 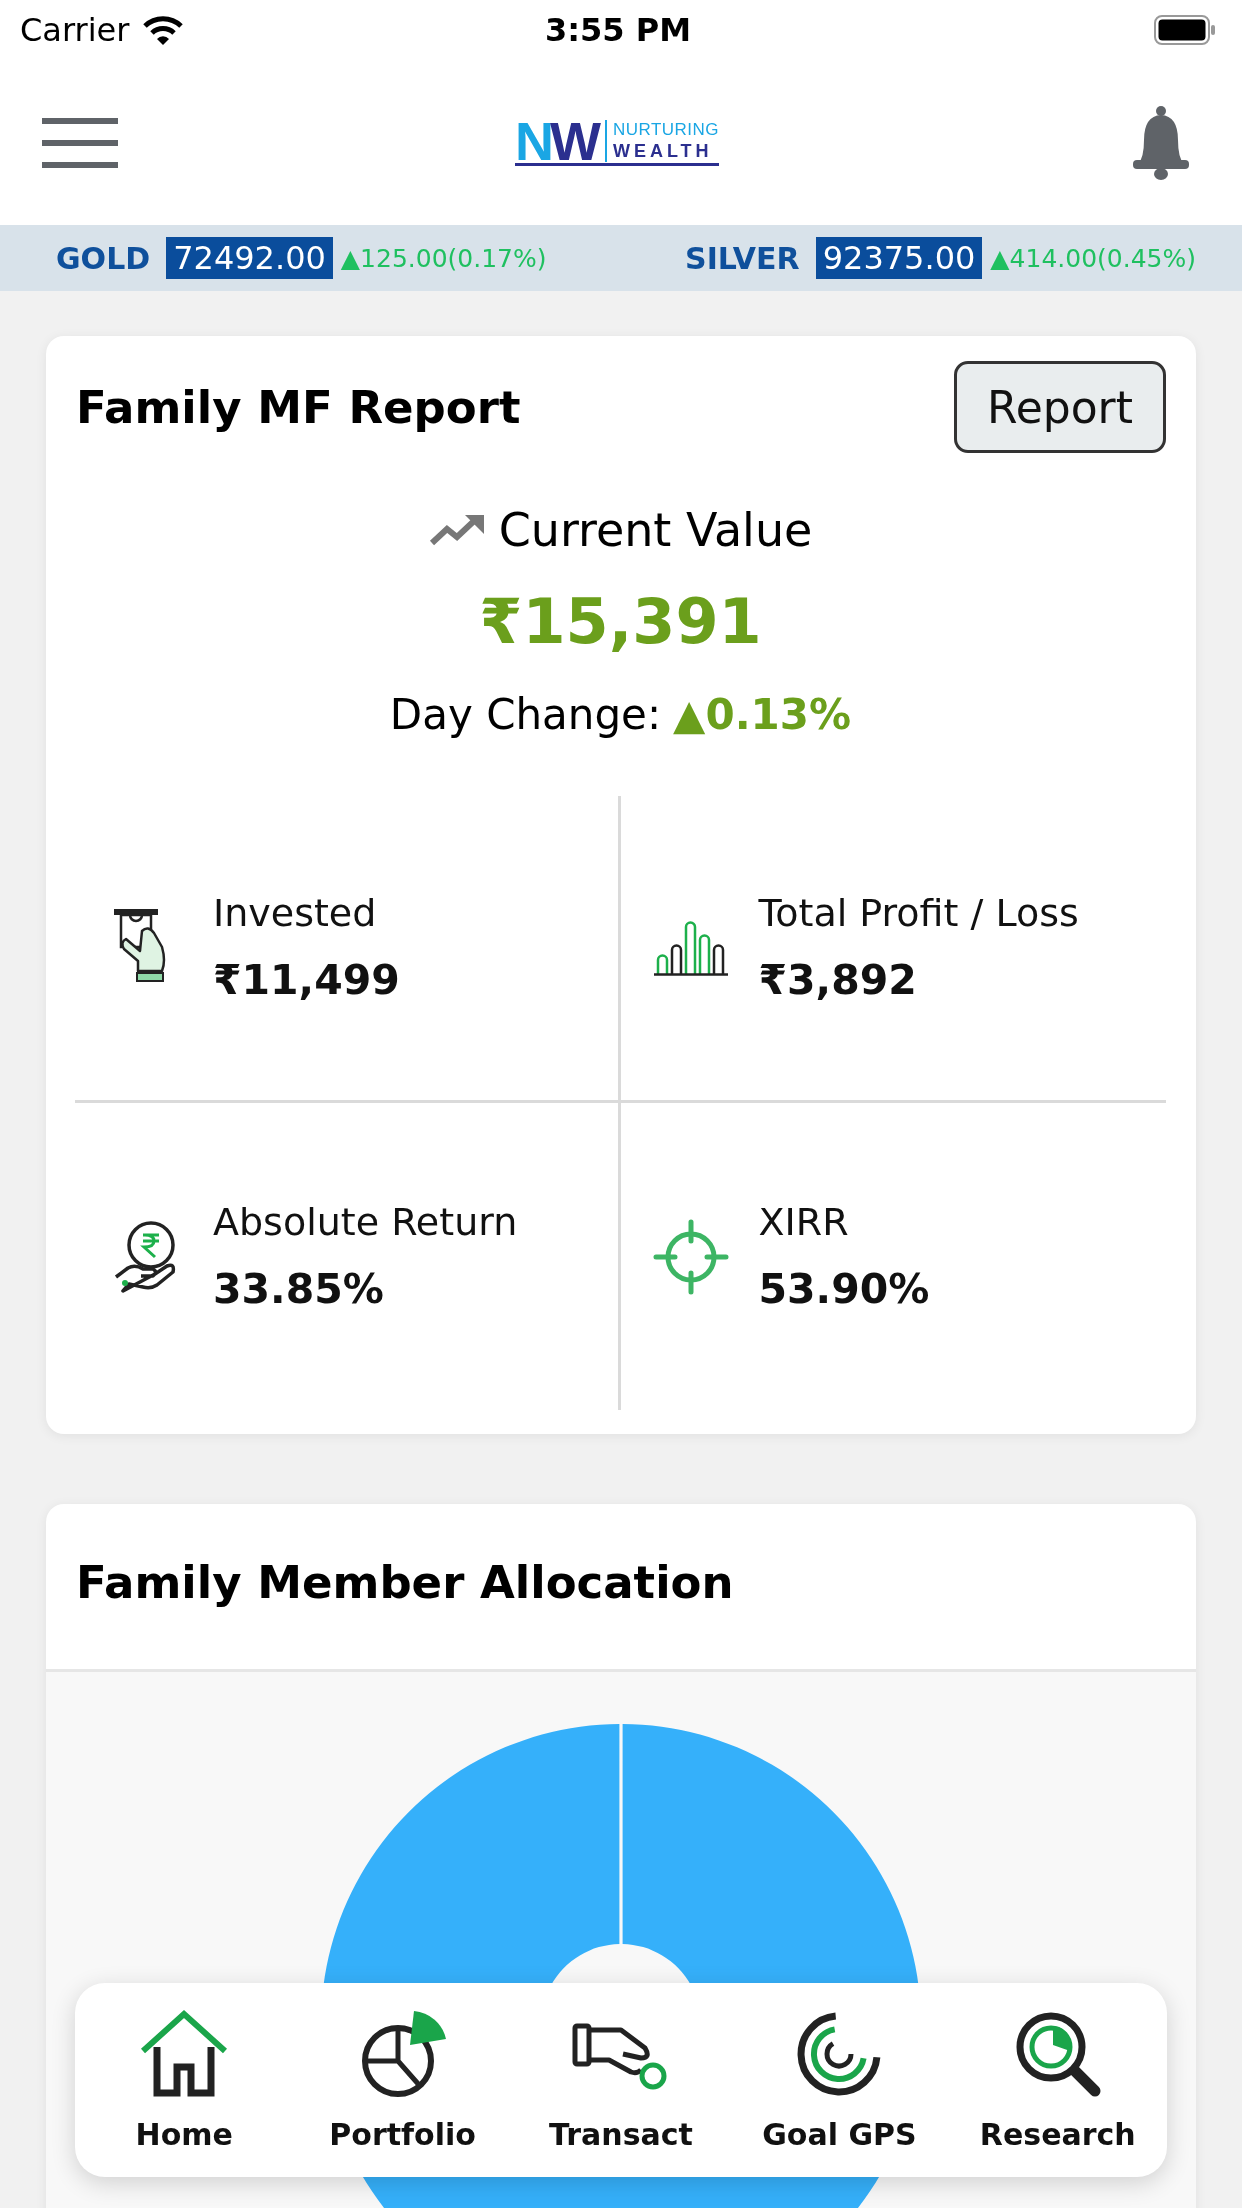 I want to click on commodity-price: 72492.00, so click(x=249, y=258).